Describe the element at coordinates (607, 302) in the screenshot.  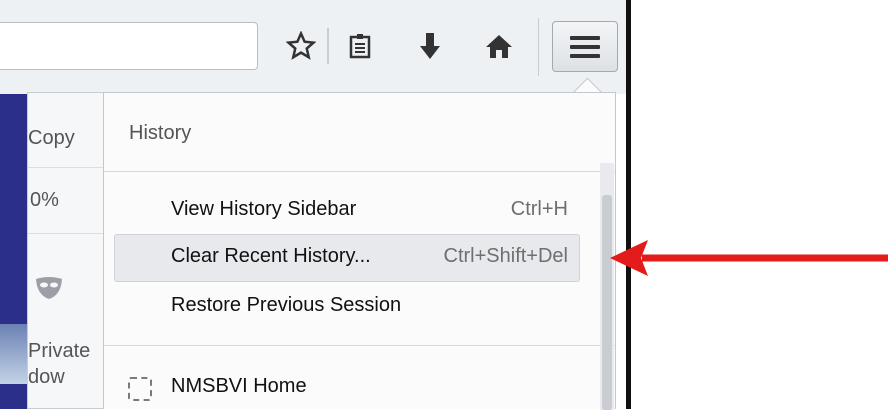
I see `scrollbar-thumb` at that location.